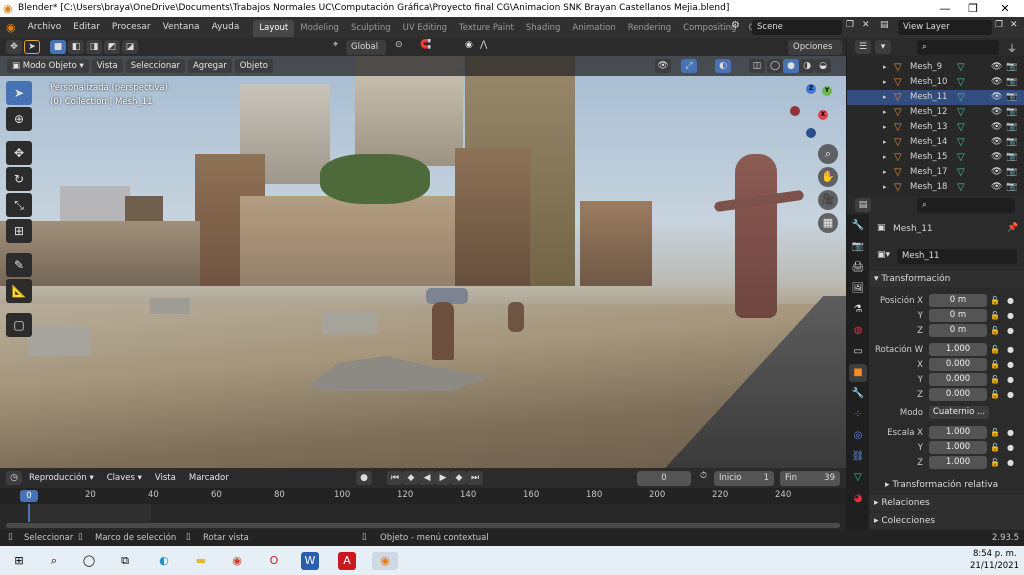 The height and width of the screenshot is (575, 1024). Describe the element at coordinates (593, 28) in the screenshot. I see `tab-animation: Animation` at that location.